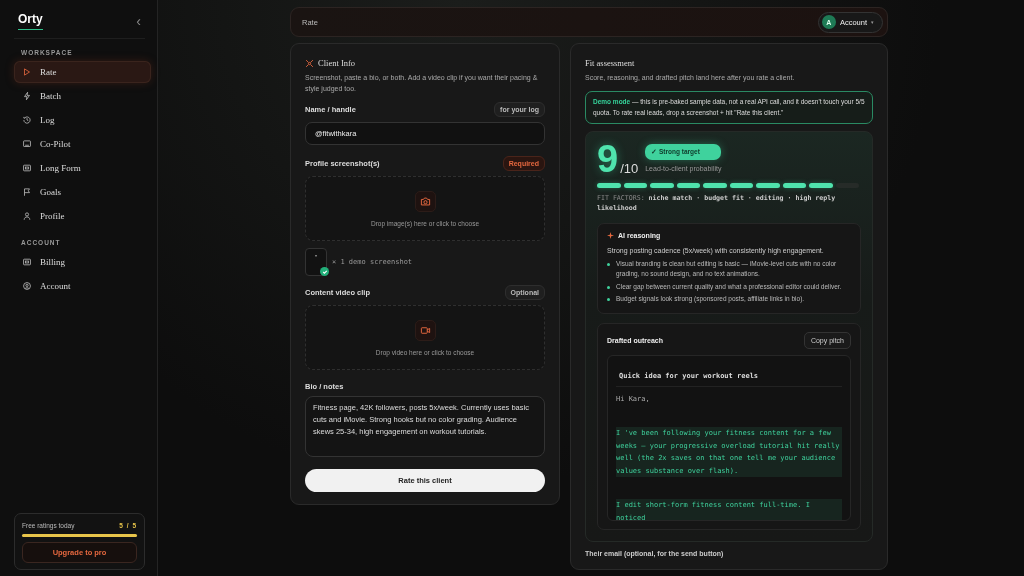 This screenshot has height=576, width=1024. I want to click on play-icon, so click(27, 72).